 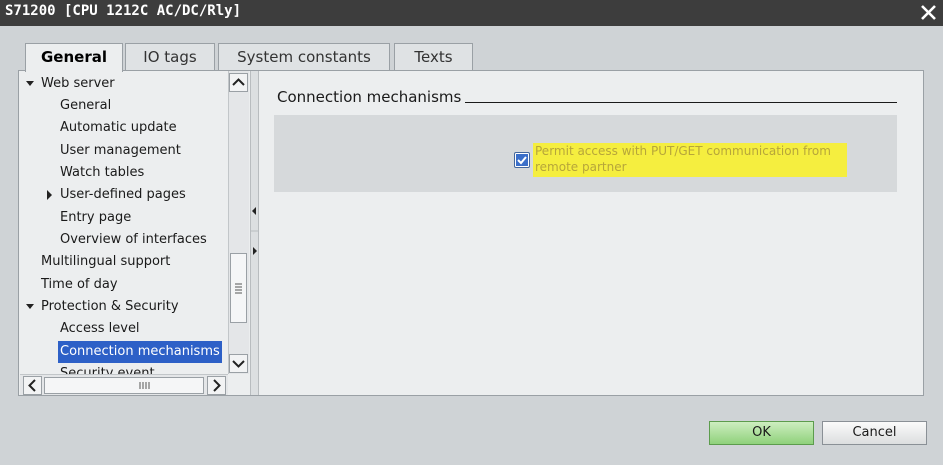 I want to click on tree-item-automatic-update: Automatic update, so click(x=124, y=128).